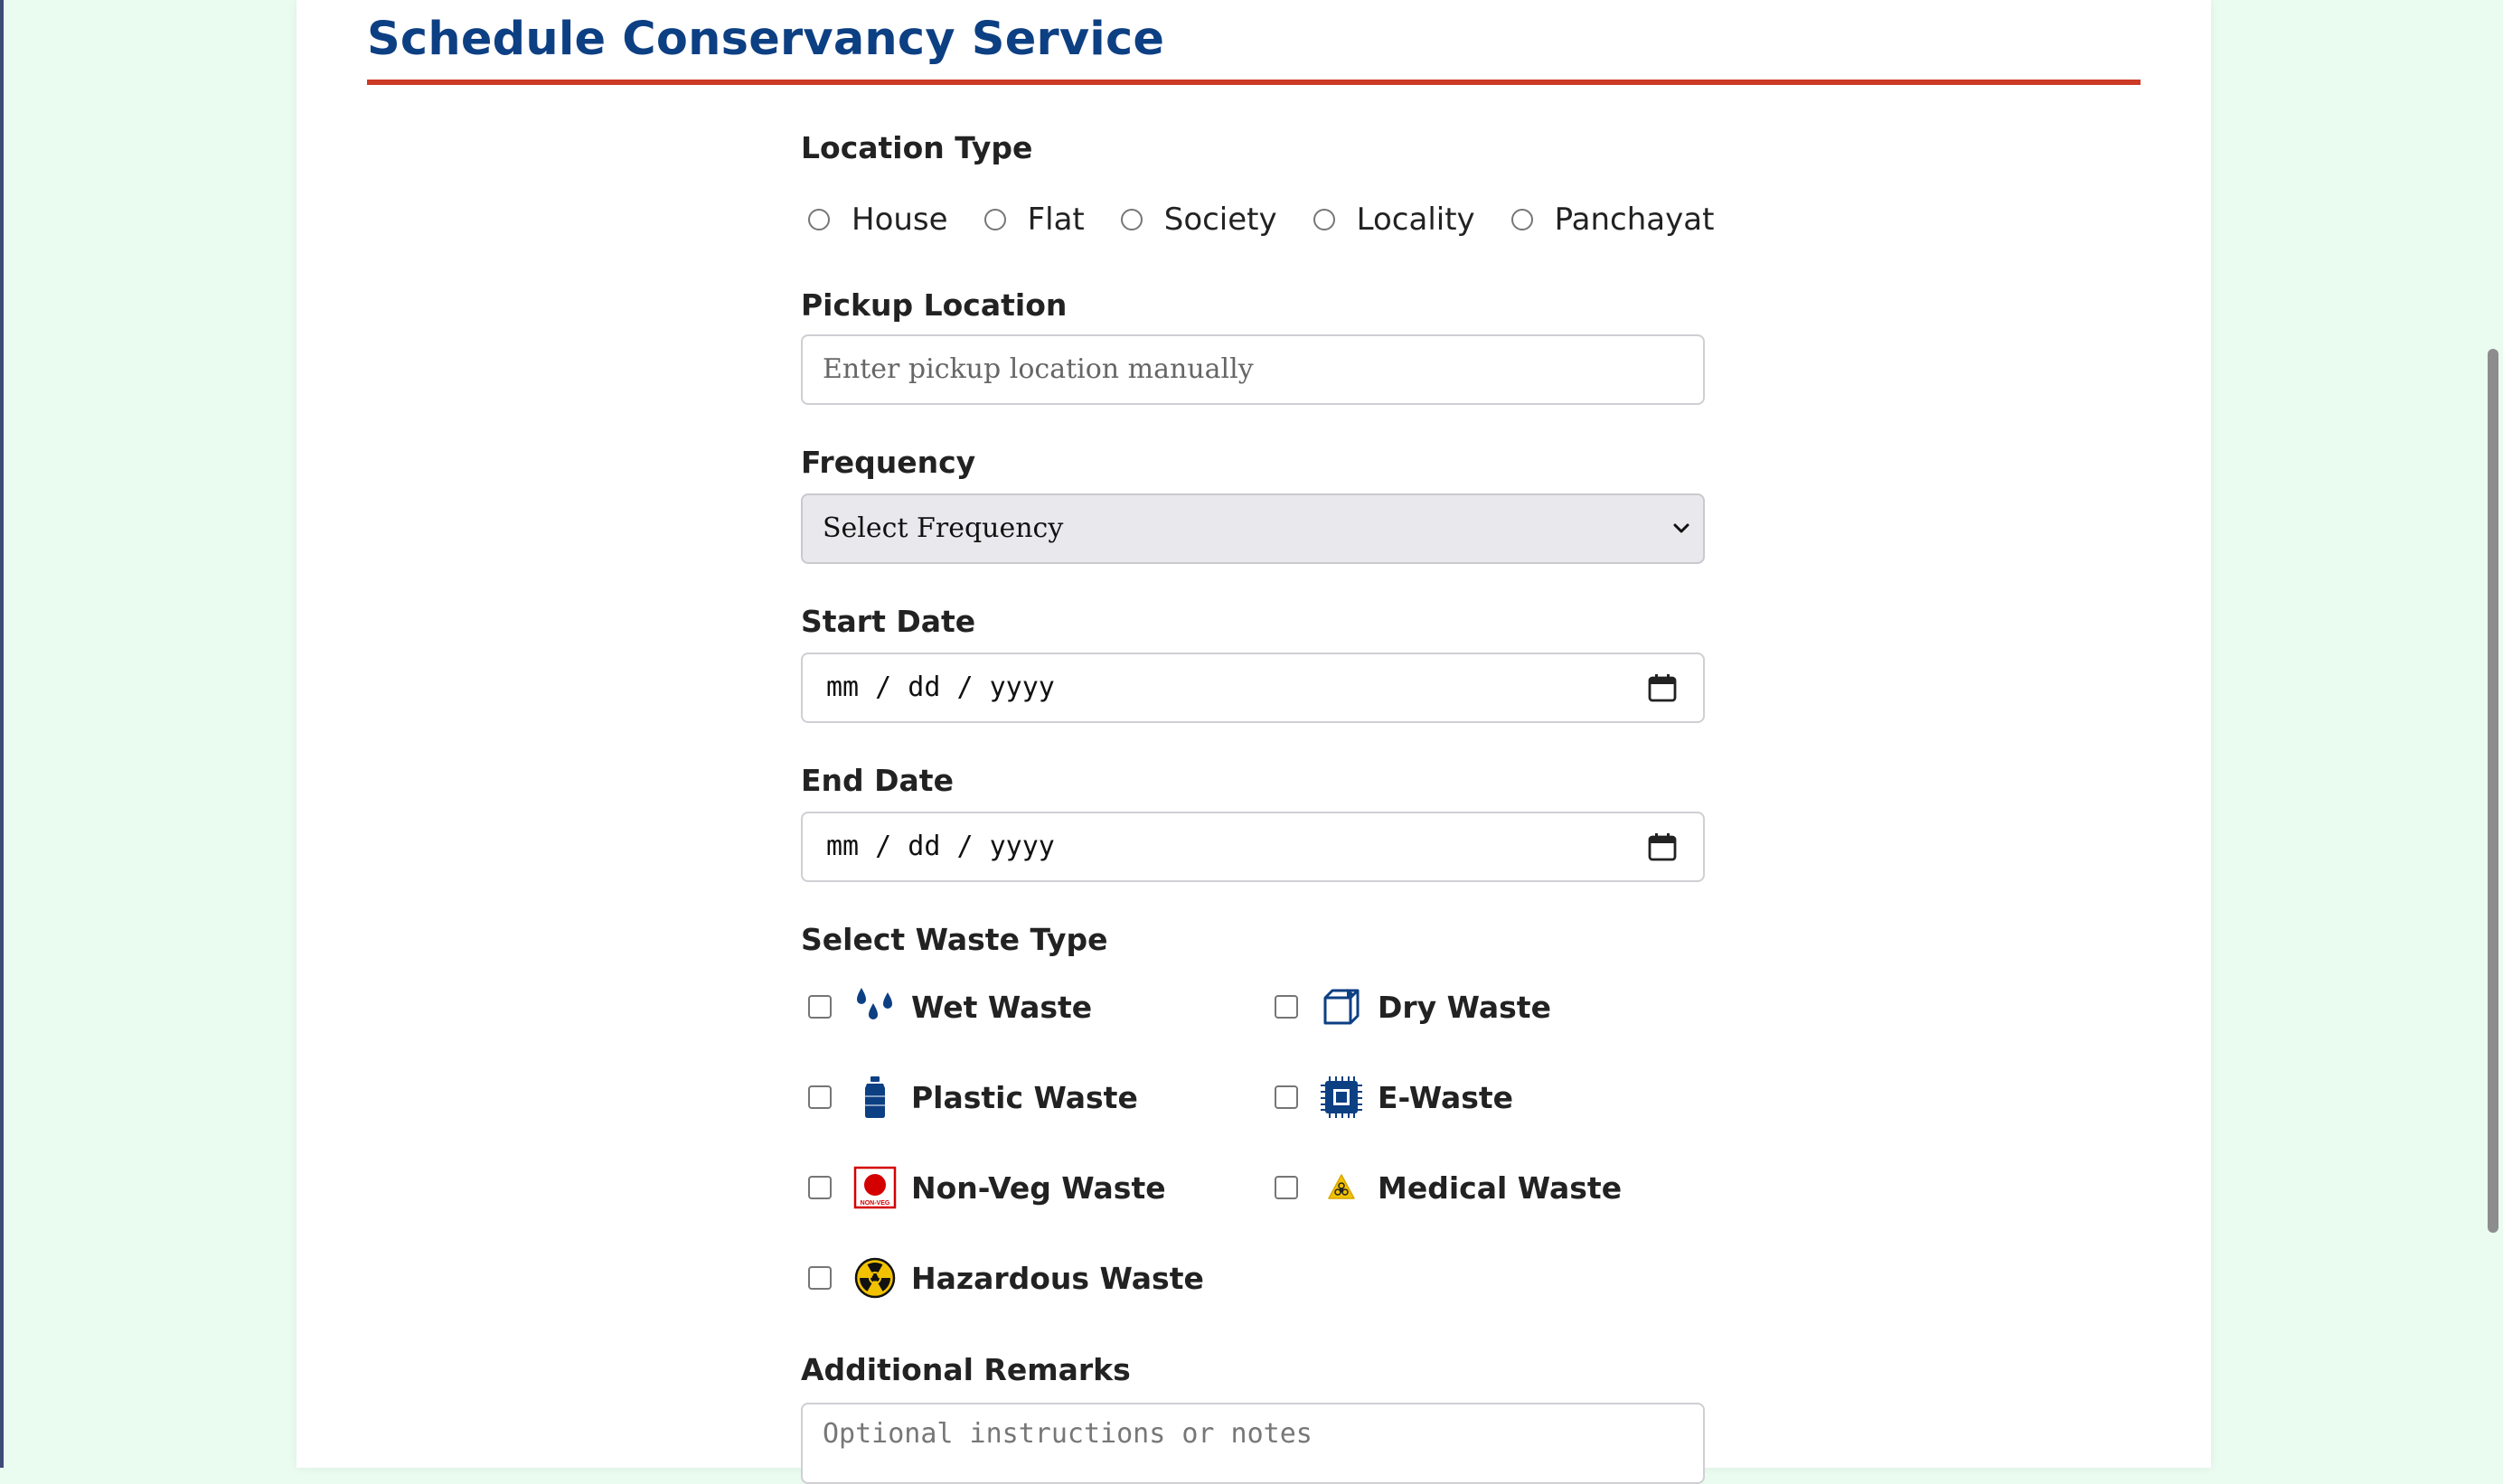  I want to click on location-type-radio-group: House Flat Society Locality Panchayat, so click(1279, 220).